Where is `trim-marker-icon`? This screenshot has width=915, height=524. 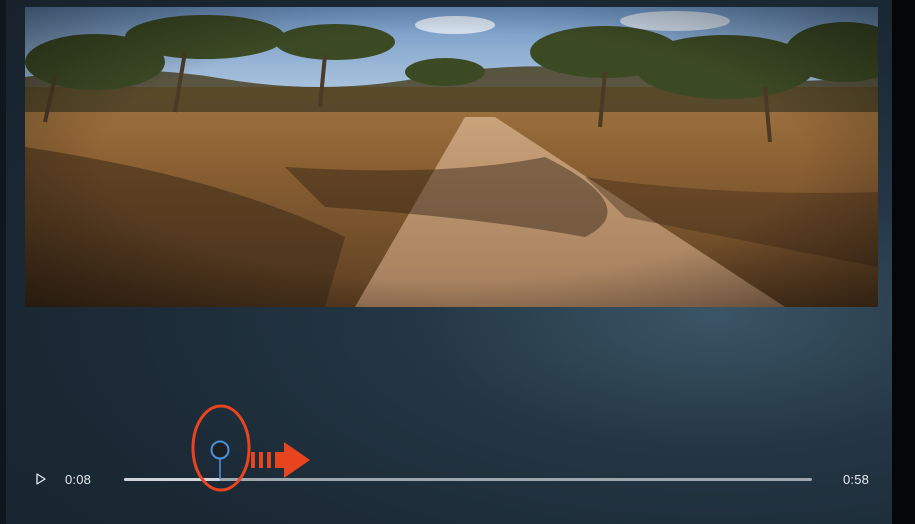 trim-marker-icon is located at coordinates (220, 459).